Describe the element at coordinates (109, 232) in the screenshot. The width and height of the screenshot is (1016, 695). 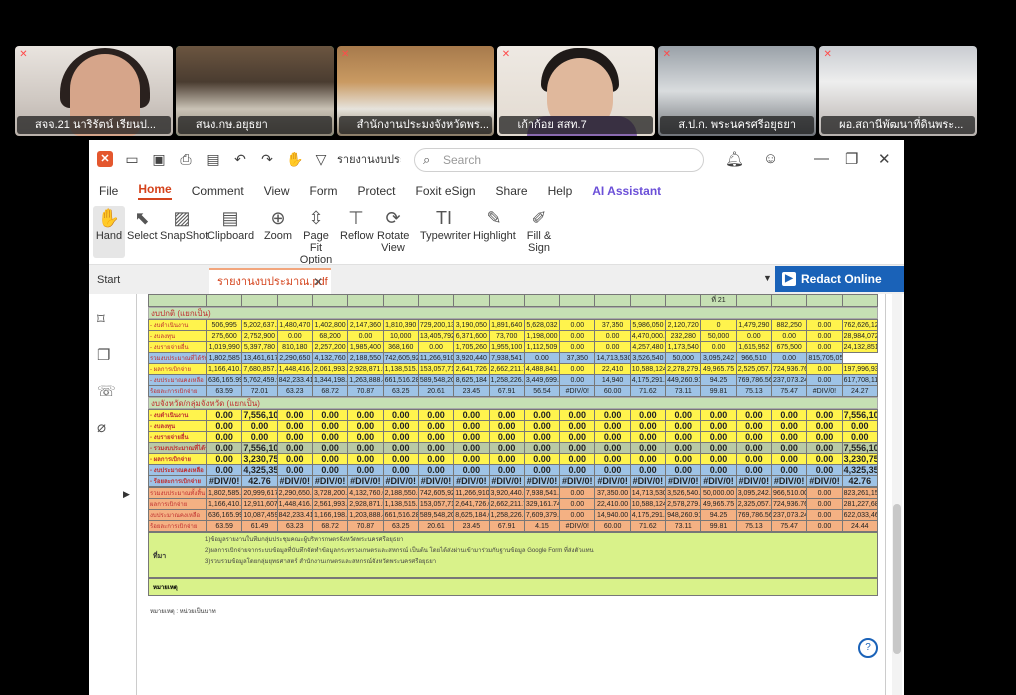
I see `hand-tool-button: ✋ Hand` at that location.